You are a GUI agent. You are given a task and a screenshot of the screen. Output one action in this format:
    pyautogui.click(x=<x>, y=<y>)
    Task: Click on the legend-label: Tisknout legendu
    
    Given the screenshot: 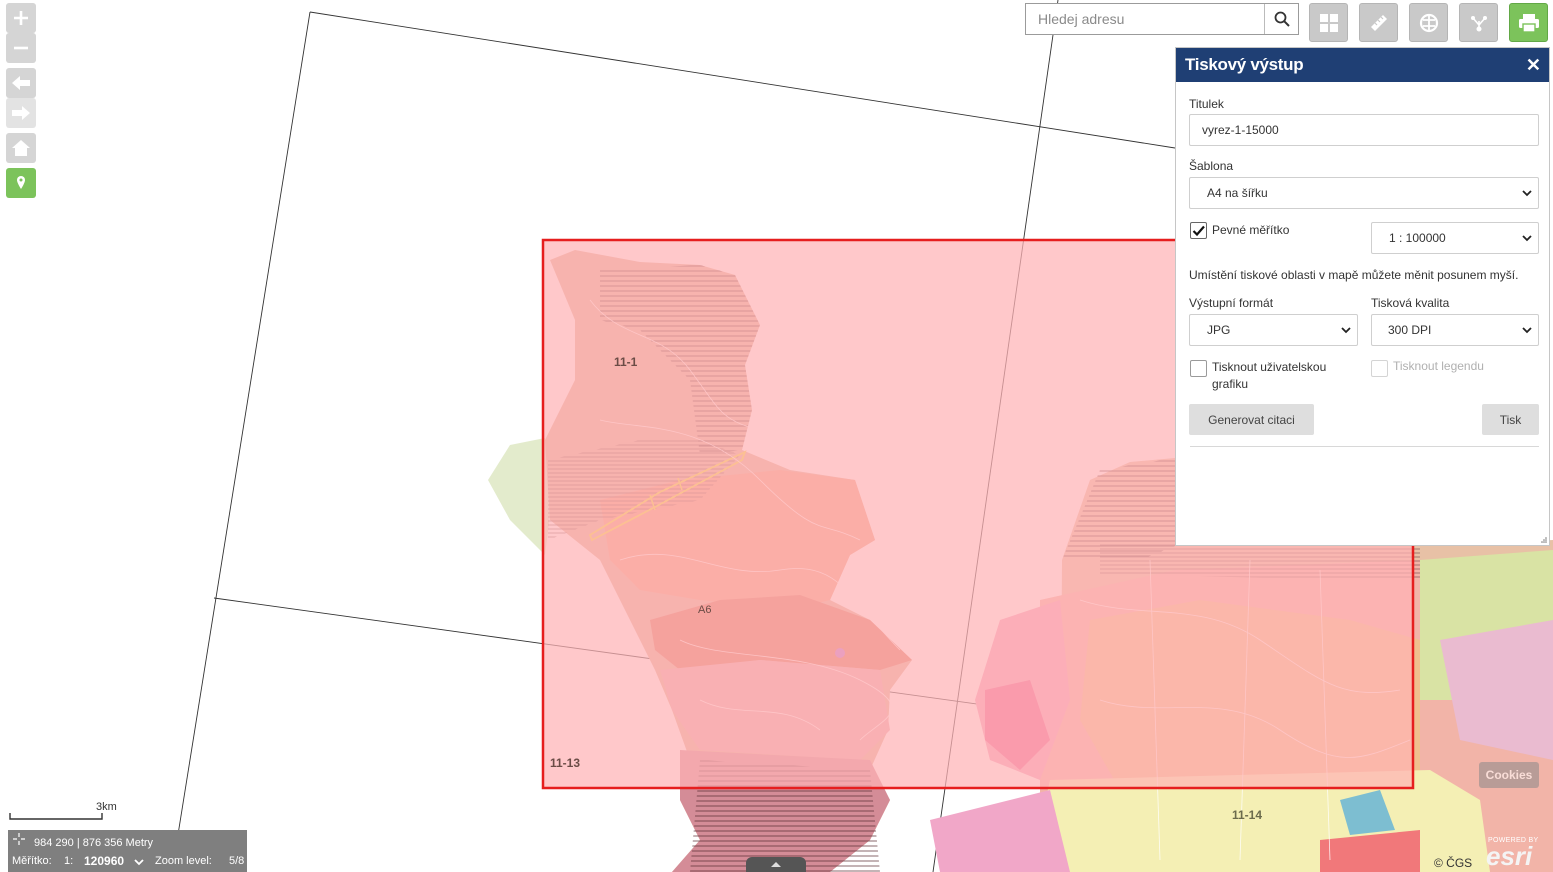 What is the action you would take?
    pyautogui.click(x=1438, y=366)
    